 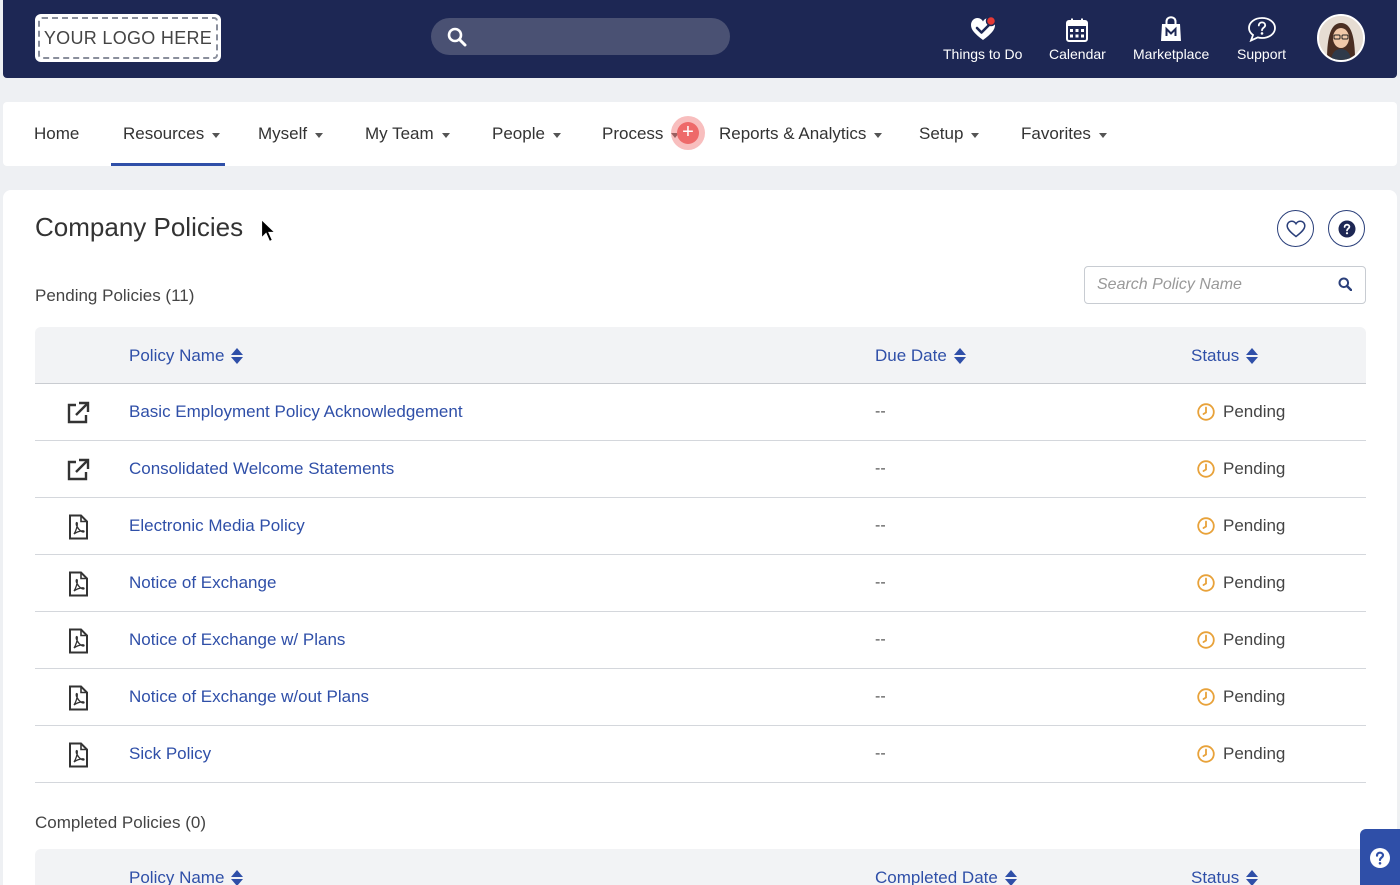 I want to click on checkmark-heart-icon, so click(x=983, y=28).